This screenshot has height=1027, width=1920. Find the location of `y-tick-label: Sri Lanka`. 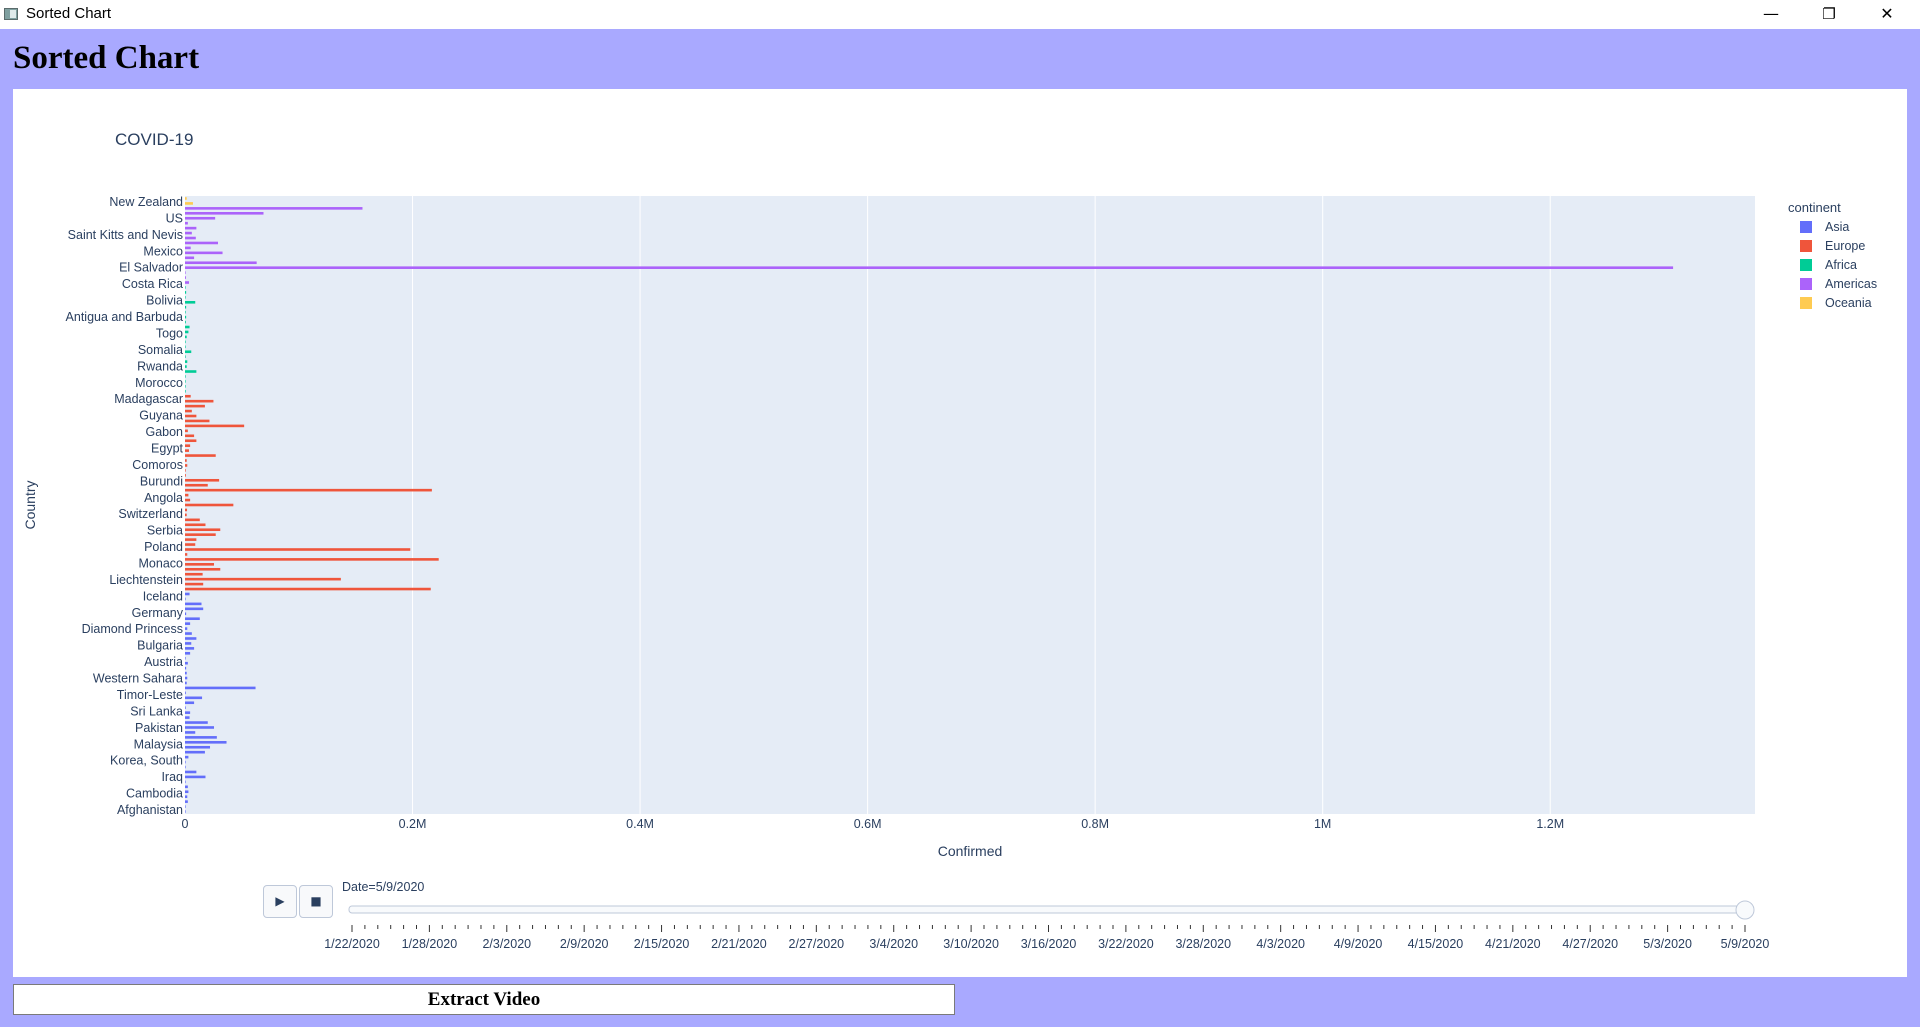

y-tick-label: Sri Lanka is located at coordinates (156, 711).